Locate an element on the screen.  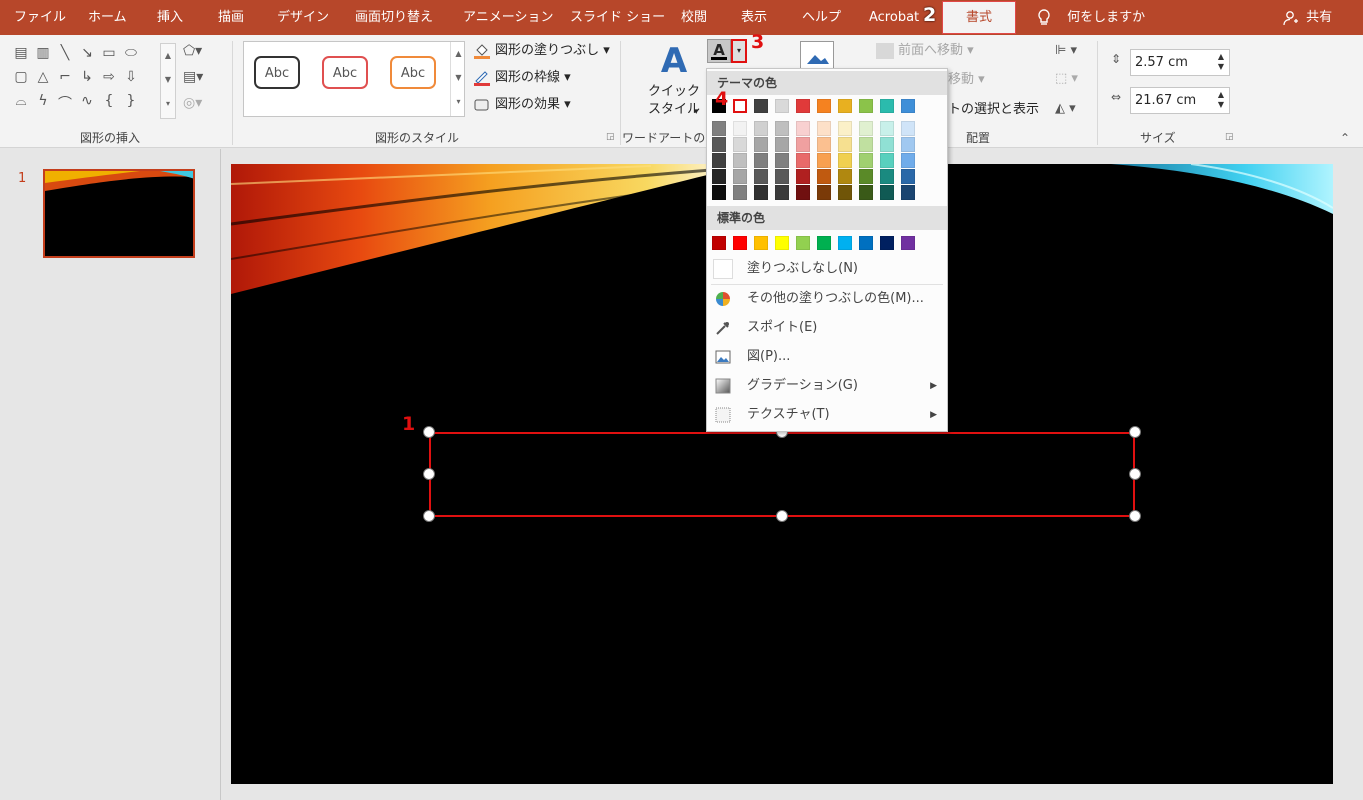
shape-style-red: Abc is located at coordinates (345, 72).